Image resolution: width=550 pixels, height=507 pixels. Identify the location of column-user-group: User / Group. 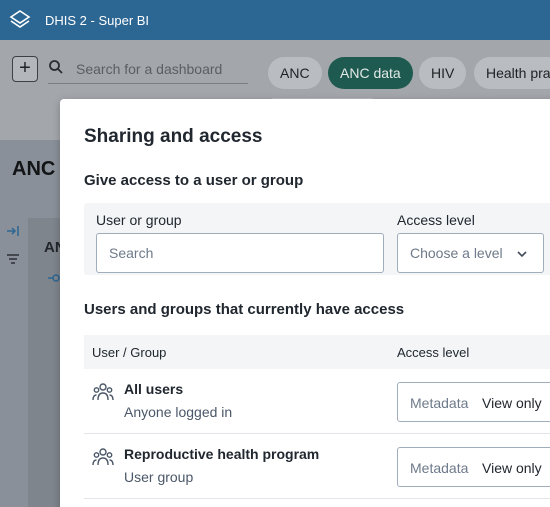
(129, 352).